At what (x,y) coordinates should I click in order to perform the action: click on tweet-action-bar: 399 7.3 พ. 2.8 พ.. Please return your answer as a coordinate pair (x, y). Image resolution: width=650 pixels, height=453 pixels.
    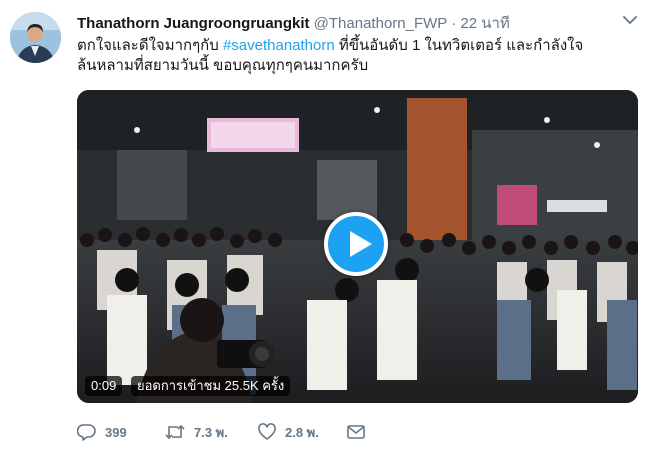
    Looking at the image, I should click on (353, 432).